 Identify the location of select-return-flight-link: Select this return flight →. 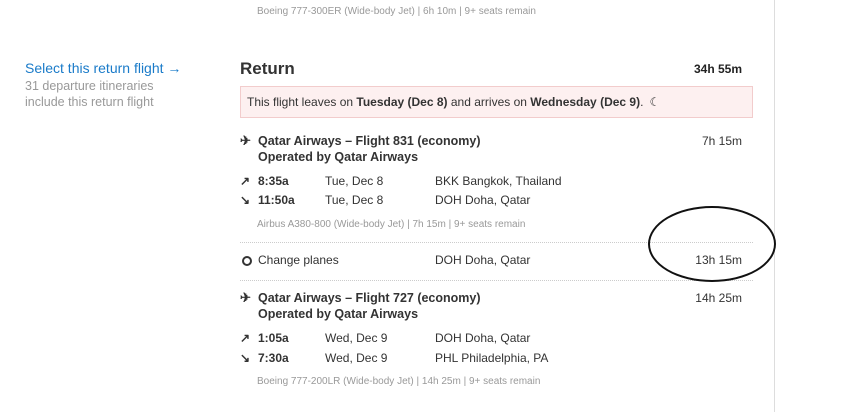
(125, 68).